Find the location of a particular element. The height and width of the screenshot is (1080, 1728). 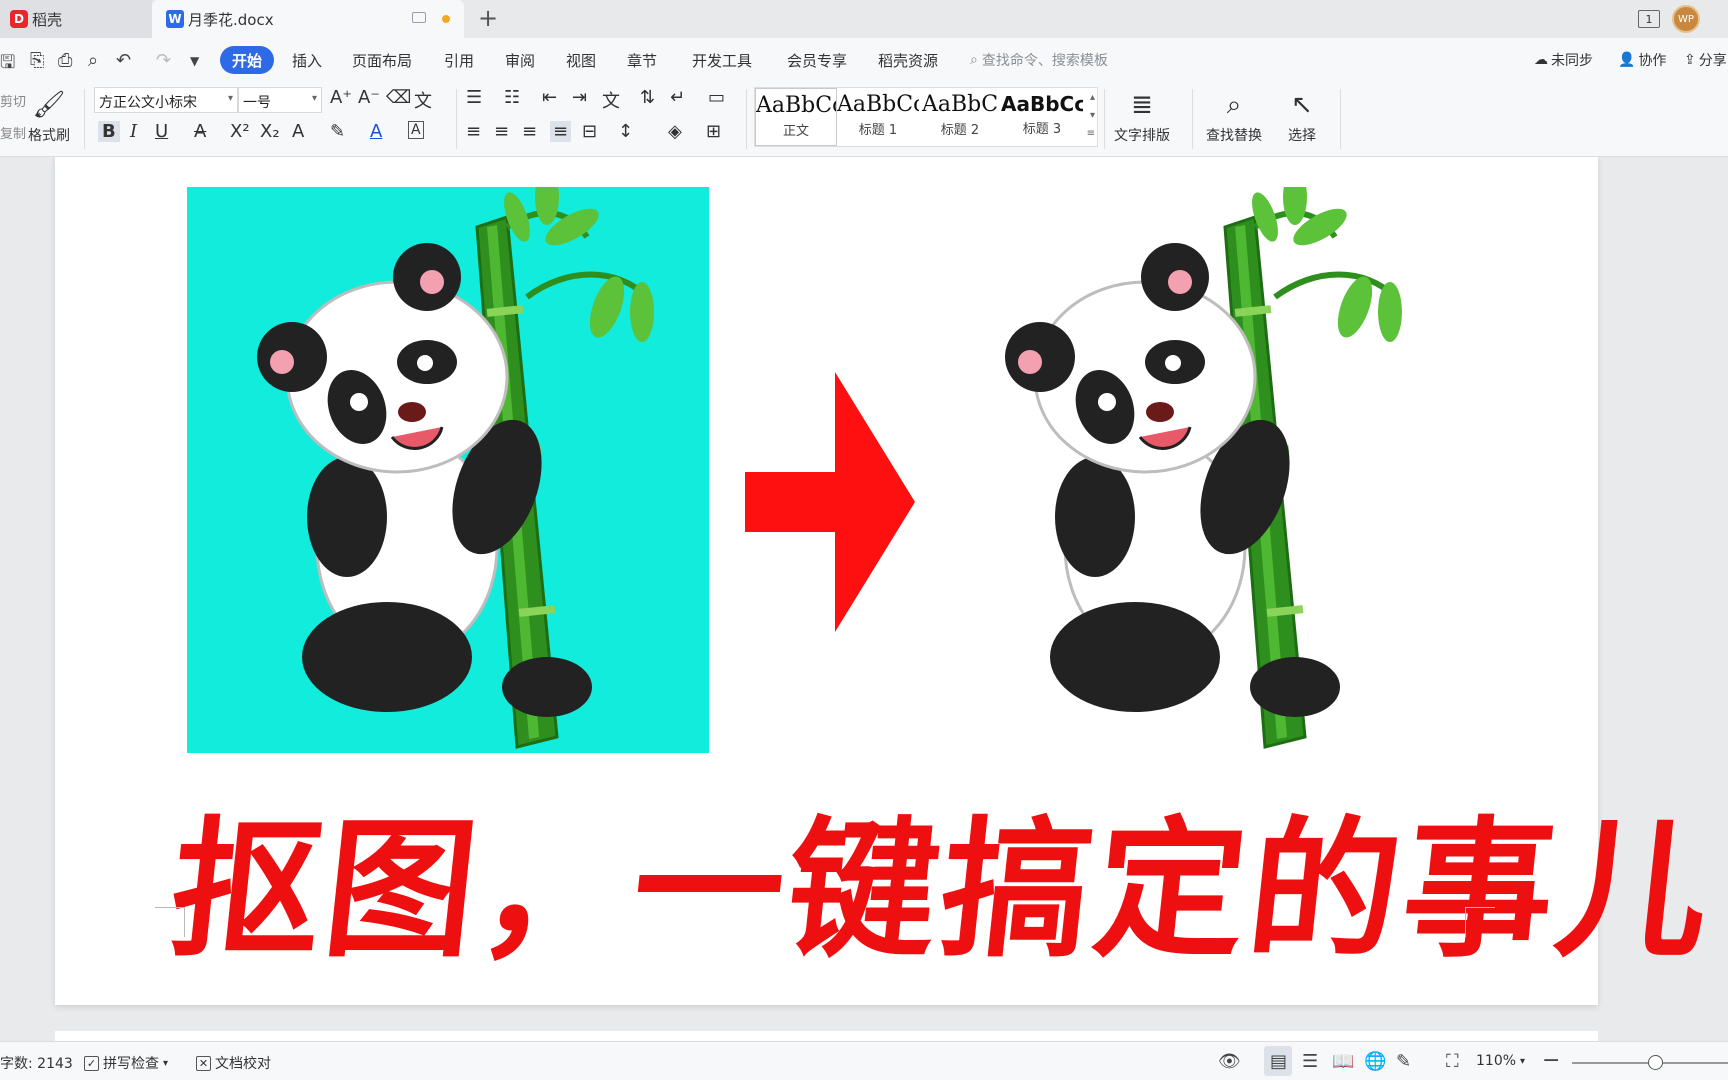

format-painter-button: 🖌 格式刷 is located at coordinates (49, 115).